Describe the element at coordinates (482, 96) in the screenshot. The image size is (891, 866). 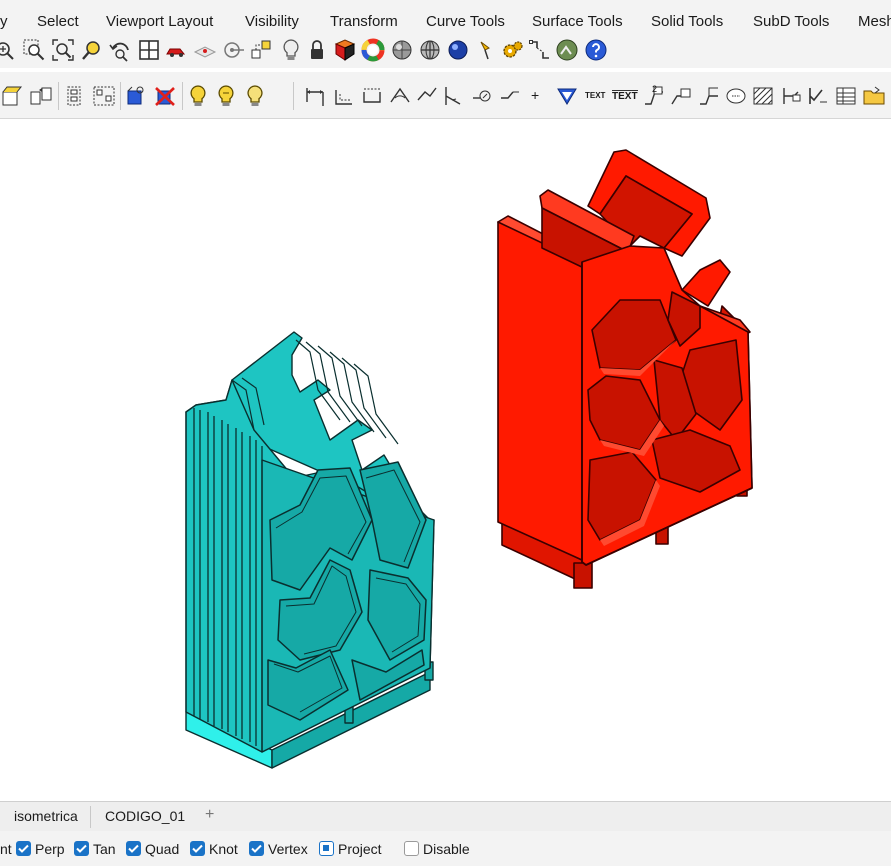
I see `dimension-diameter-icon` at that location.